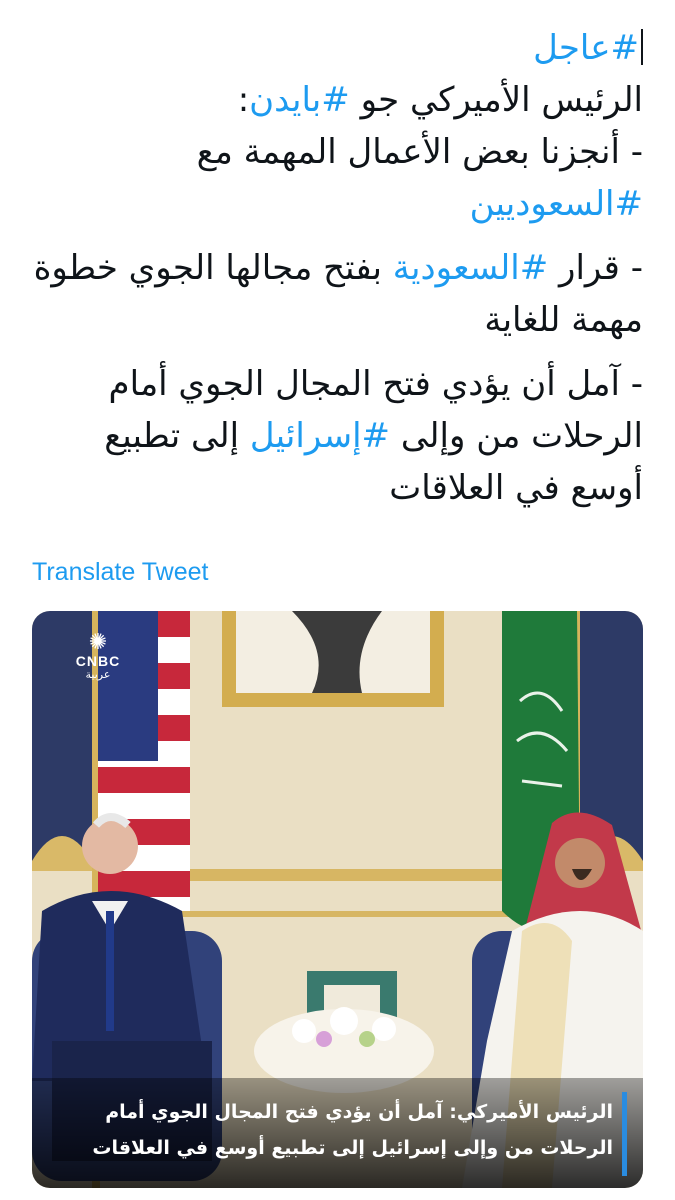 The image size is (675, 1200). What do you see at coordinates (595, 268) in the screenshot?
I see `tweet-text-segment: - قرار` at bounding box center [595, 268].